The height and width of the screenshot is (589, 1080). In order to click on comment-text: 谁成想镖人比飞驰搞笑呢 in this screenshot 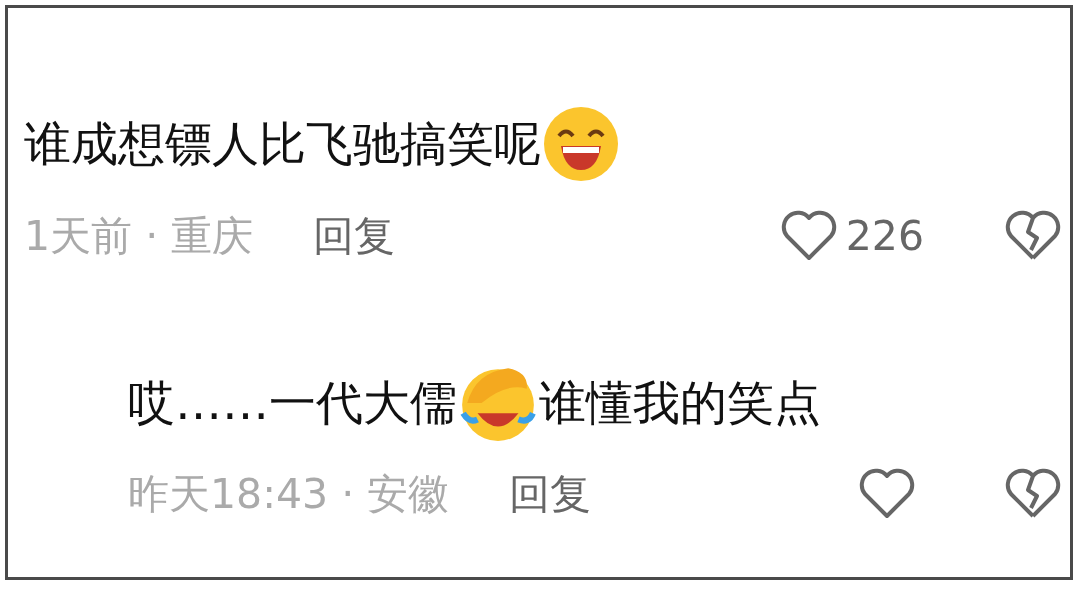, I will do `click(282, 144)`.